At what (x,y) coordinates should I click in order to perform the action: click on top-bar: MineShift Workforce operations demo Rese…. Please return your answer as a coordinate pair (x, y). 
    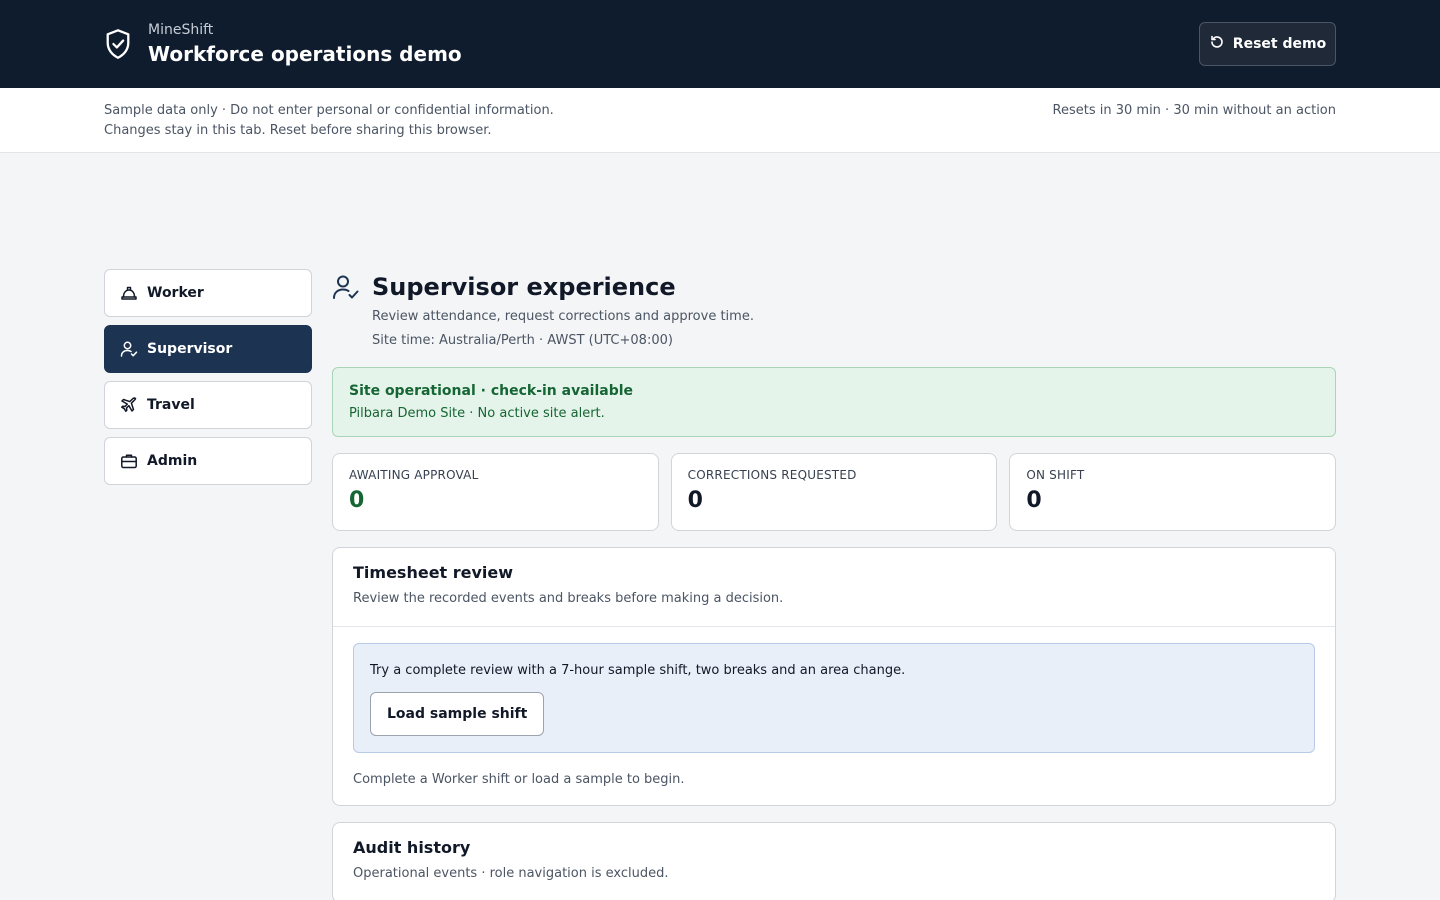
    Looking at the image, I should click on (720, 44).